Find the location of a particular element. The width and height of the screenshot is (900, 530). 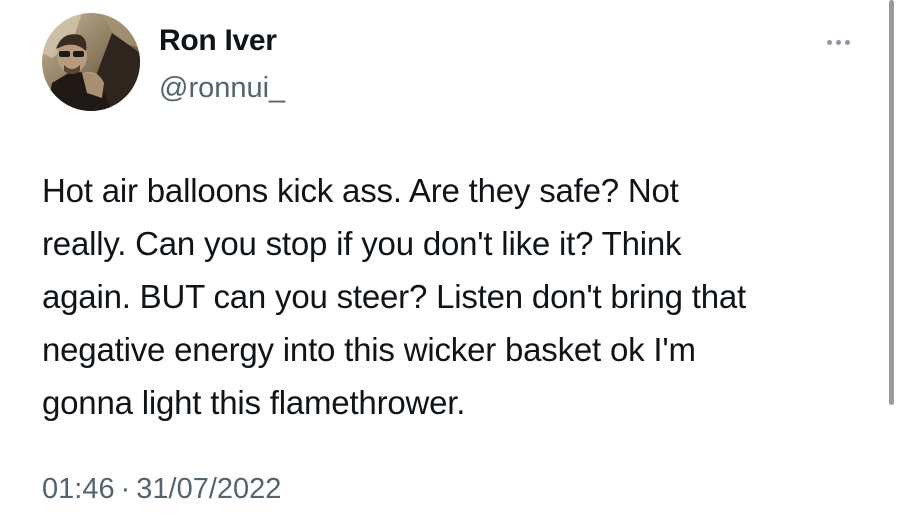

tweet-date: 31/07/2022 is located at coordinates (209, 489).